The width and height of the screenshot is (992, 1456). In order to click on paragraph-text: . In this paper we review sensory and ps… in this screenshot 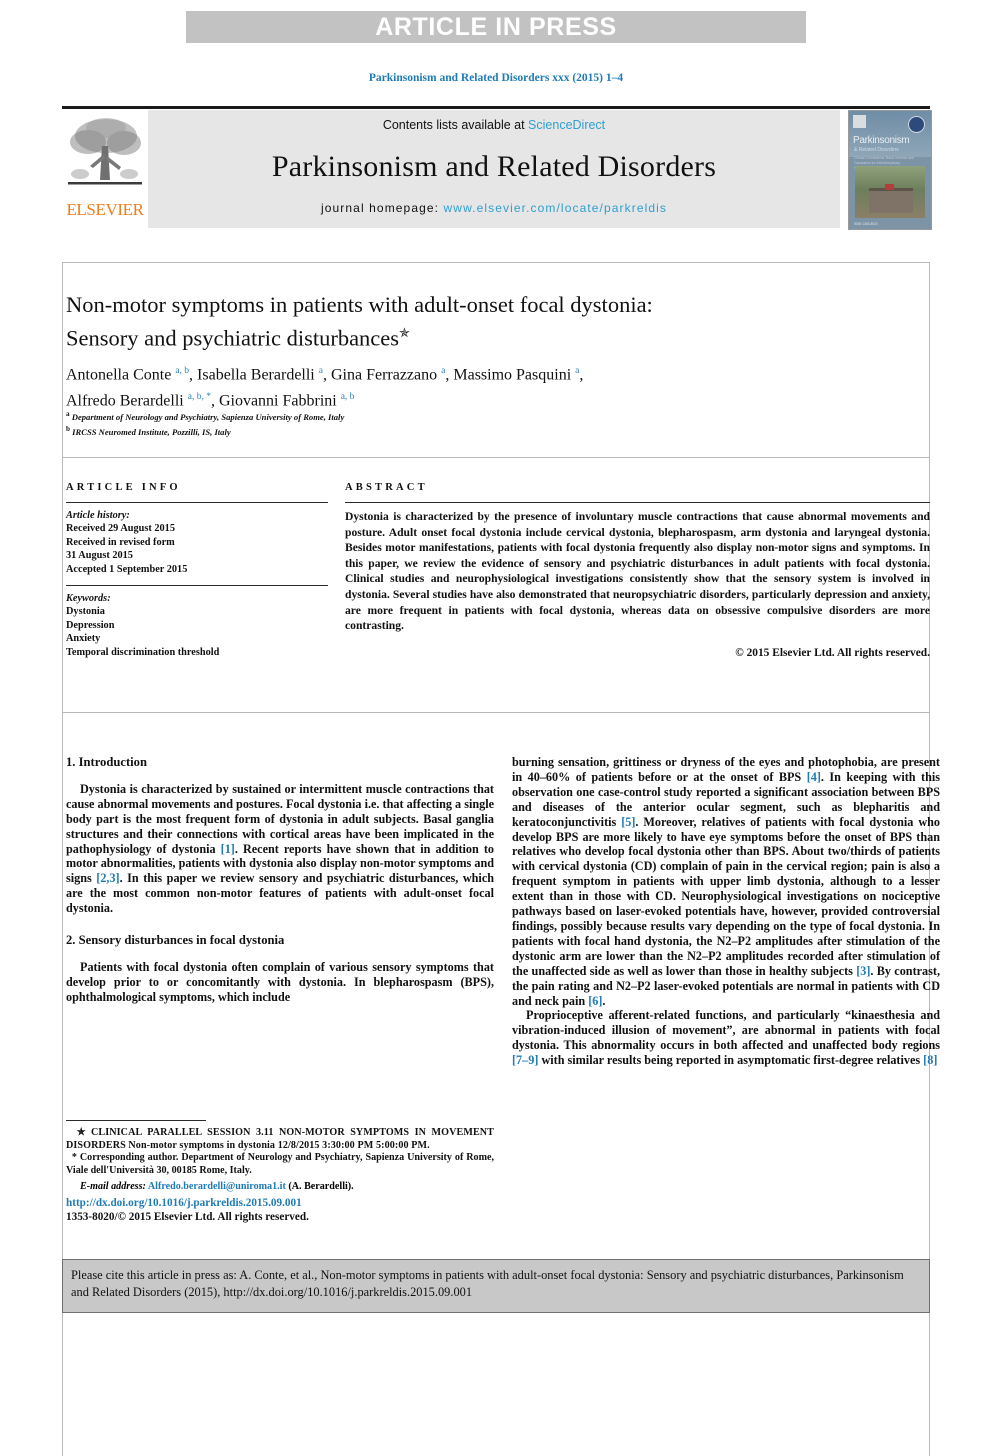, I will do `click(280, 893)`.